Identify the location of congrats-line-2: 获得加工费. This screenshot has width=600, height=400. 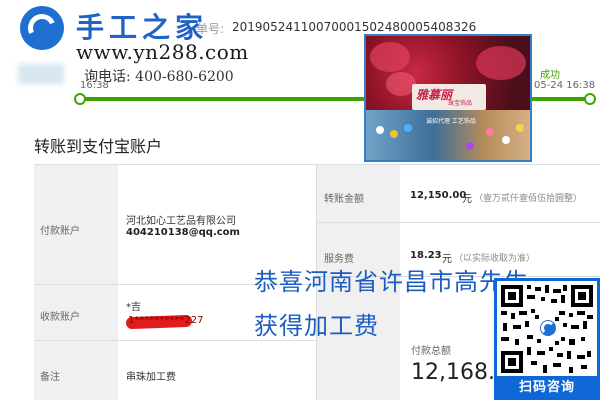
(316, 326).